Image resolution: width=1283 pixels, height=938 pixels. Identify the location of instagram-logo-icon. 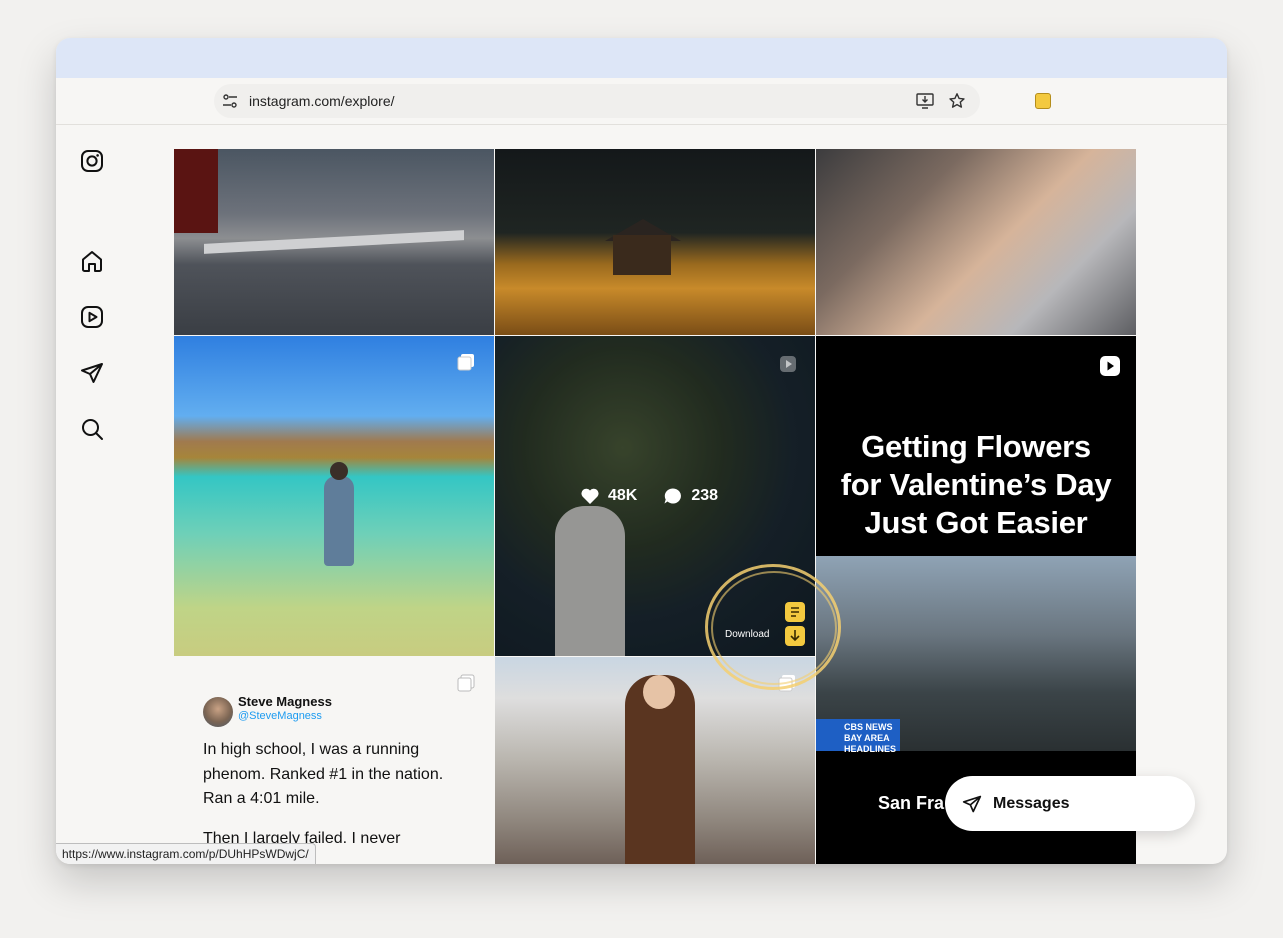
(92, 161).